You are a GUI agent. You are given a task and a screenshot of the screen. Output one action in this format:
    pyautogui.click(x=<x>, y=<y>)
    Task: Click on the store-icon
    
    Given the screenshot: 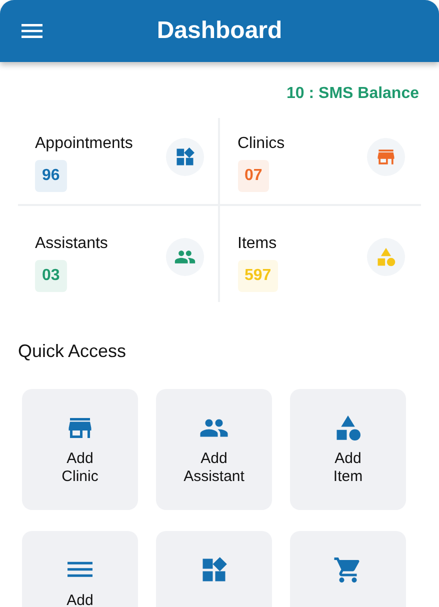 What is the action you would take?
    pyautogui.click(x=386, y=157)
    